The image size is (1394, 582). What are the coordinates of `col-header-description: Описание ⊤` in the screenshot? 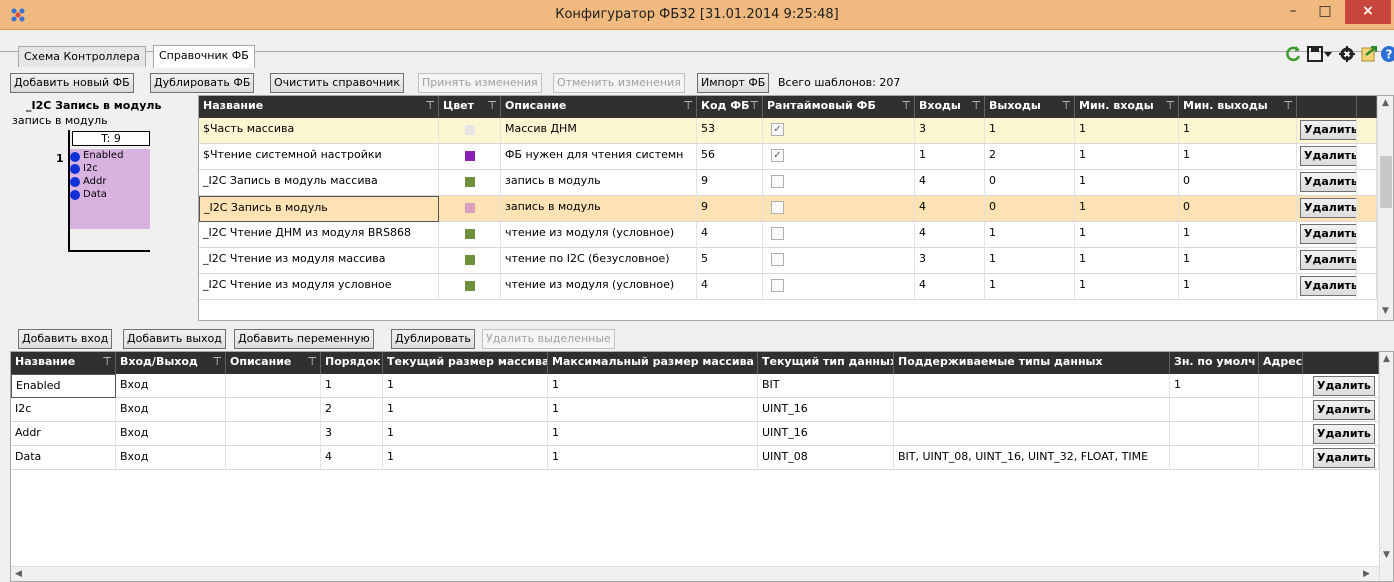 It's located at (599, 107).